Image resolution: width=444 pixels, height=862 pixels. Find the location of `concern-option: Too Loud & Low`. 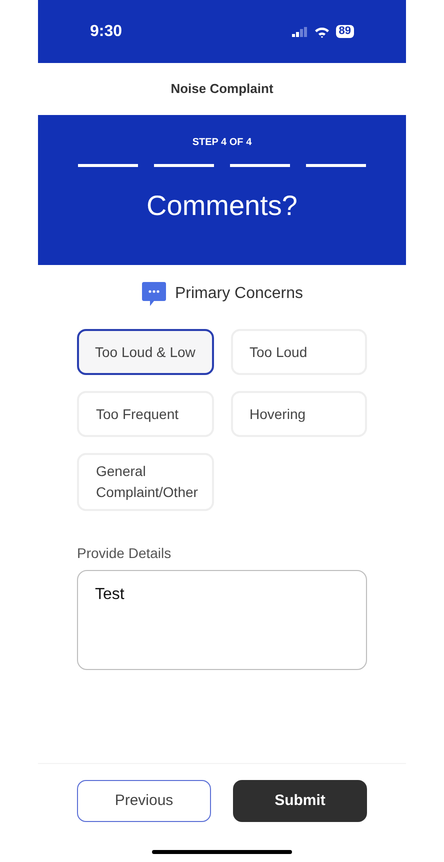

concern-option: Too Loud & Low is located at coordinates (145, 352).